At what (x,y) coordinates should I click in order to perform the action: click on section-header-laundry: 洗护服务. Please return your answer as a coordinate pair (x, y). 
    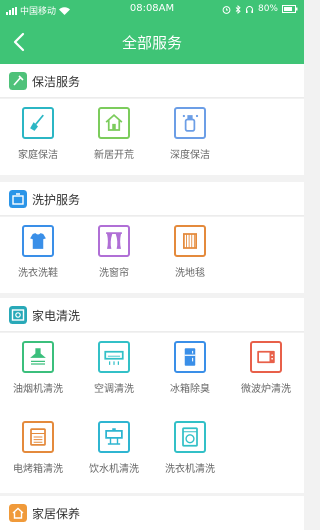
    Looking at the image, I should click on (152, 199).